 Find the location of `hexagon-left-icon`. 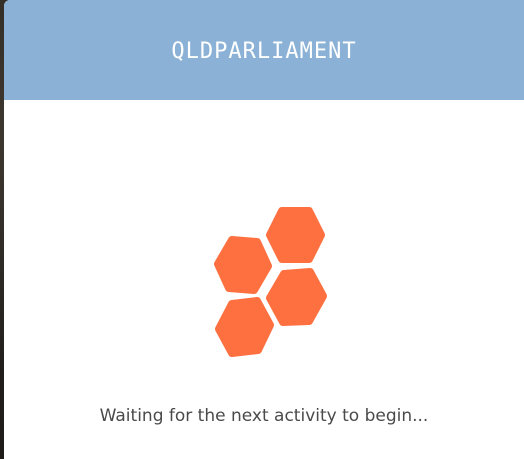

hexagon-left-icon is located at coordinates (243, 265).